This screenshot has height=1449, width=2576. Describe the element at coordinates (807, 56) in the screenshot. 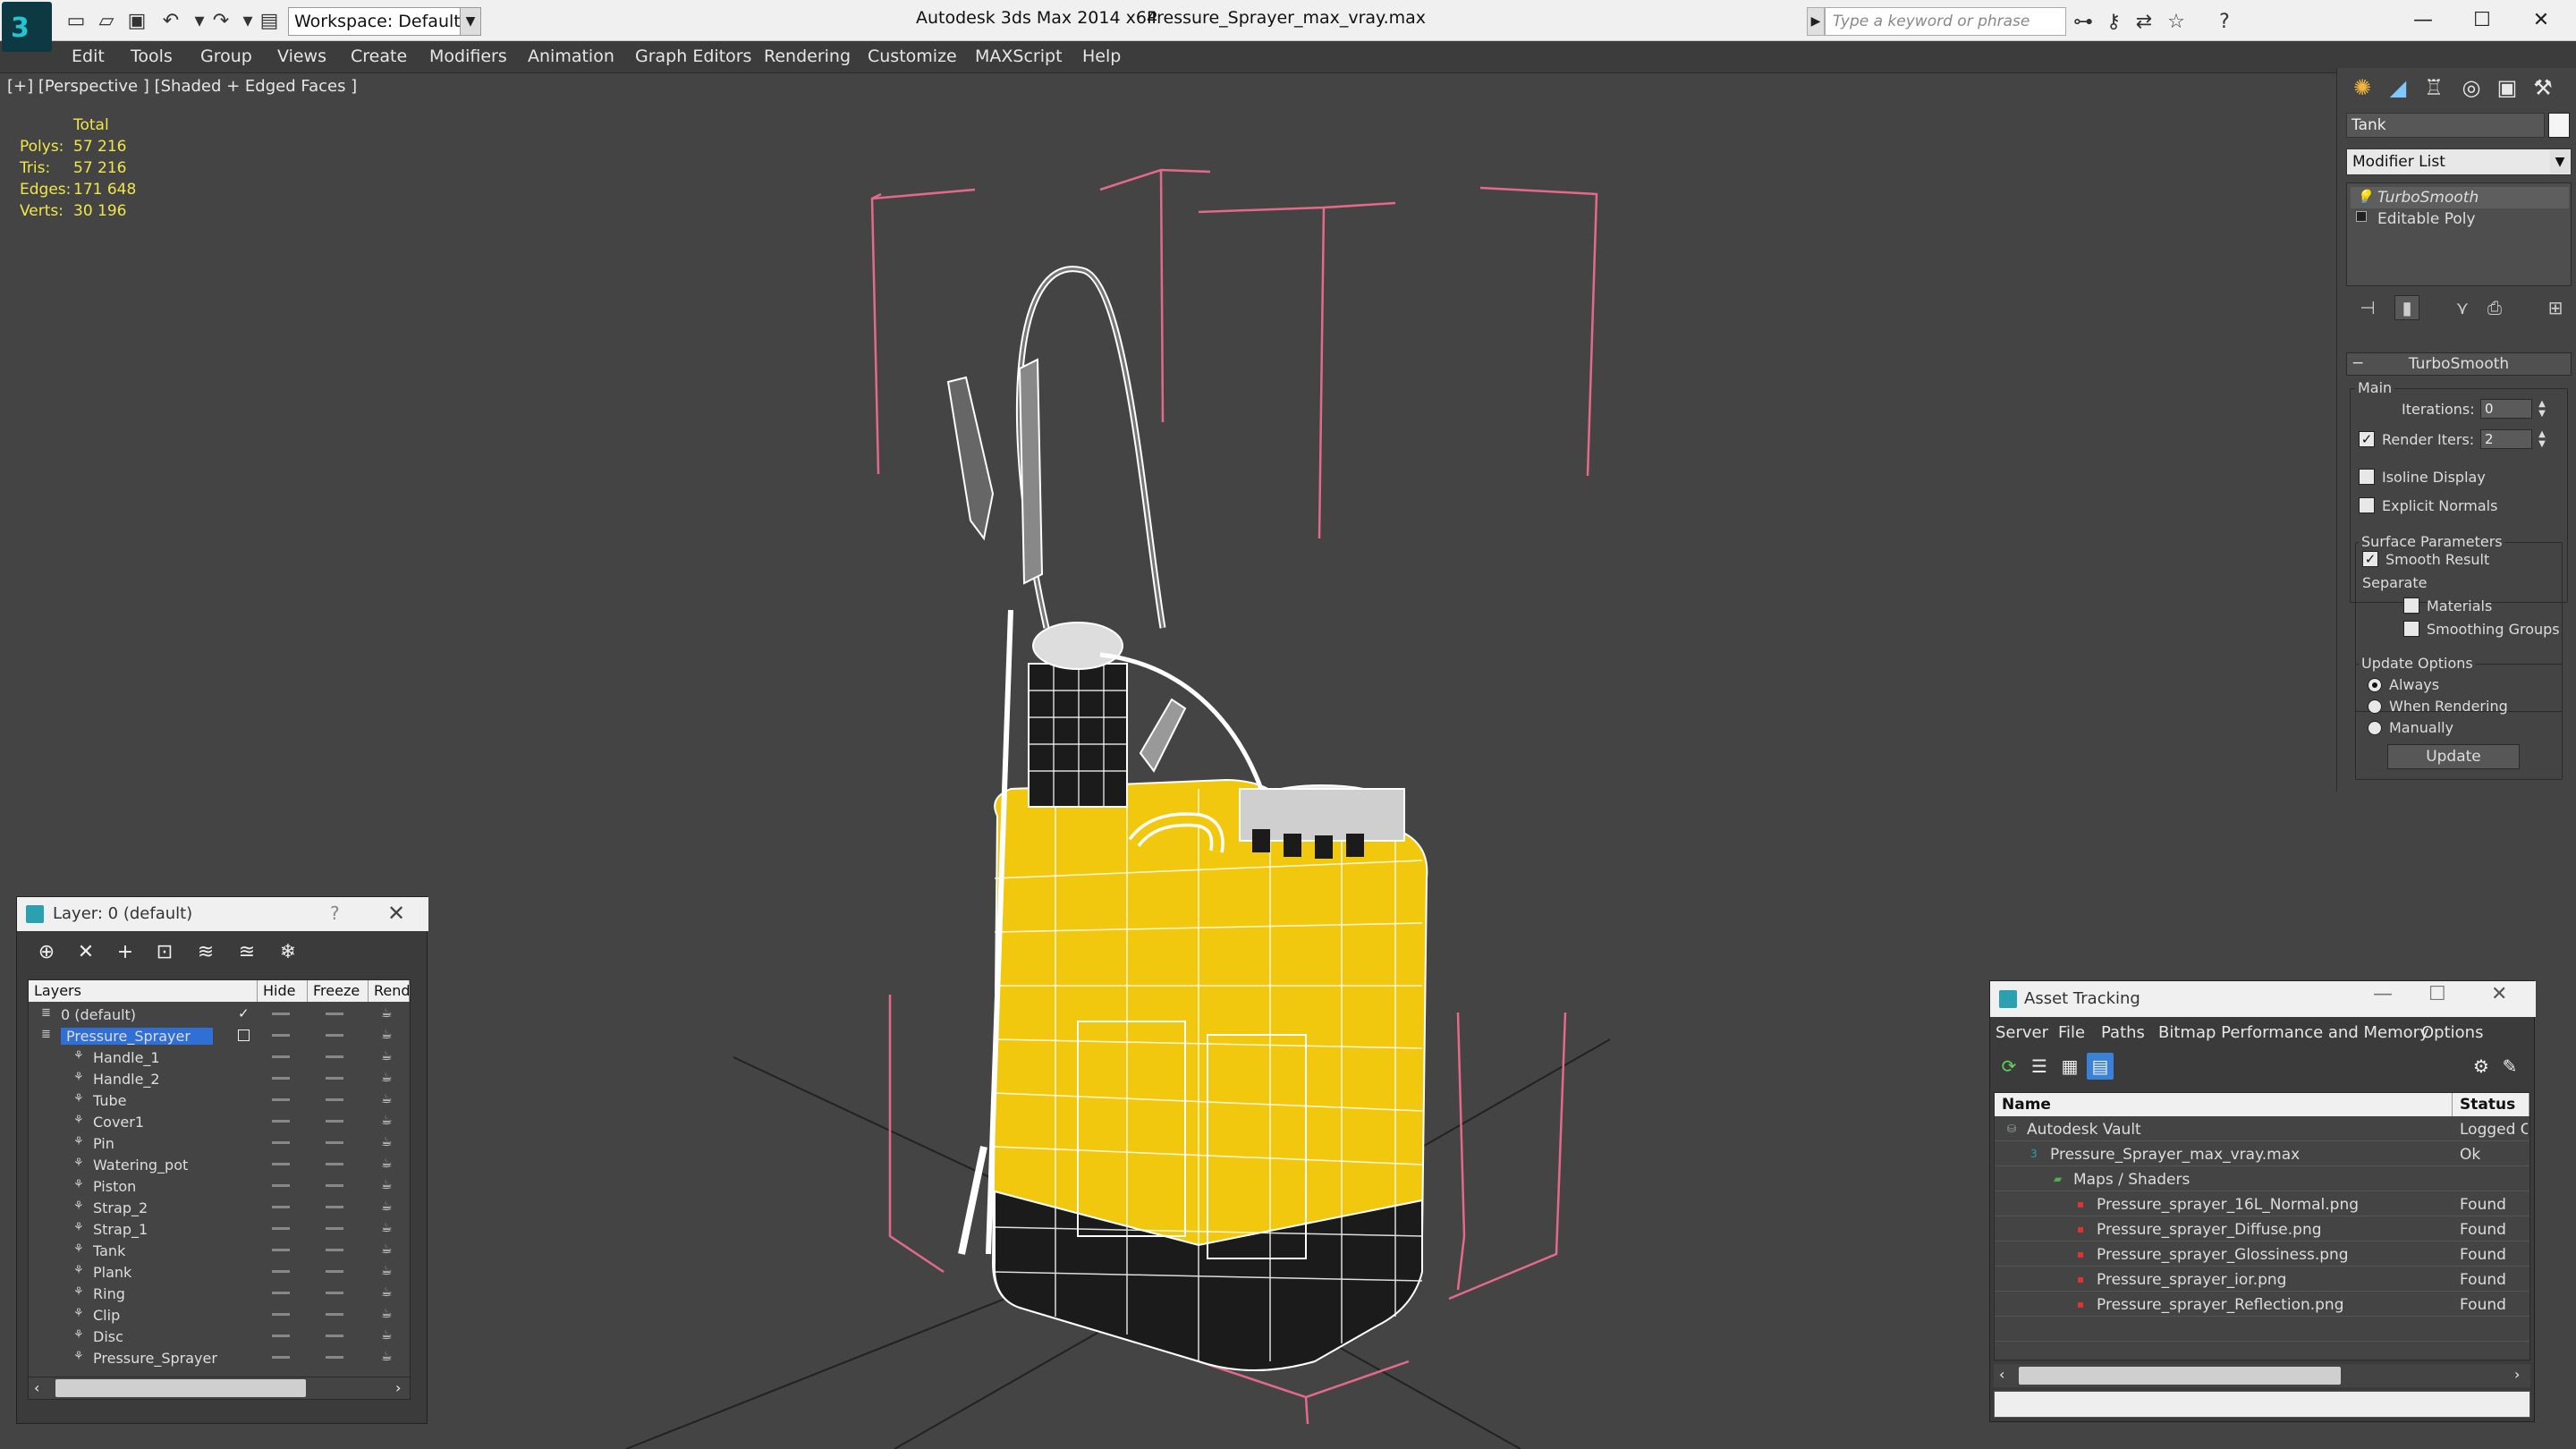

I see `menu-rendering: Rendering` at that location.